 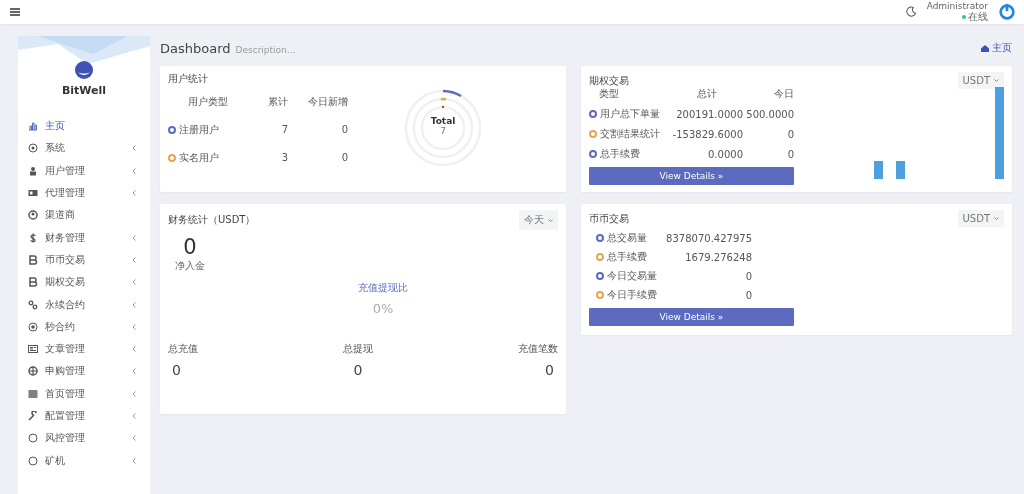 What do you see at coordinates (538, 220) in the screenshot?
I see `period-dropdown: 今天` at bounding box center [538, 220].